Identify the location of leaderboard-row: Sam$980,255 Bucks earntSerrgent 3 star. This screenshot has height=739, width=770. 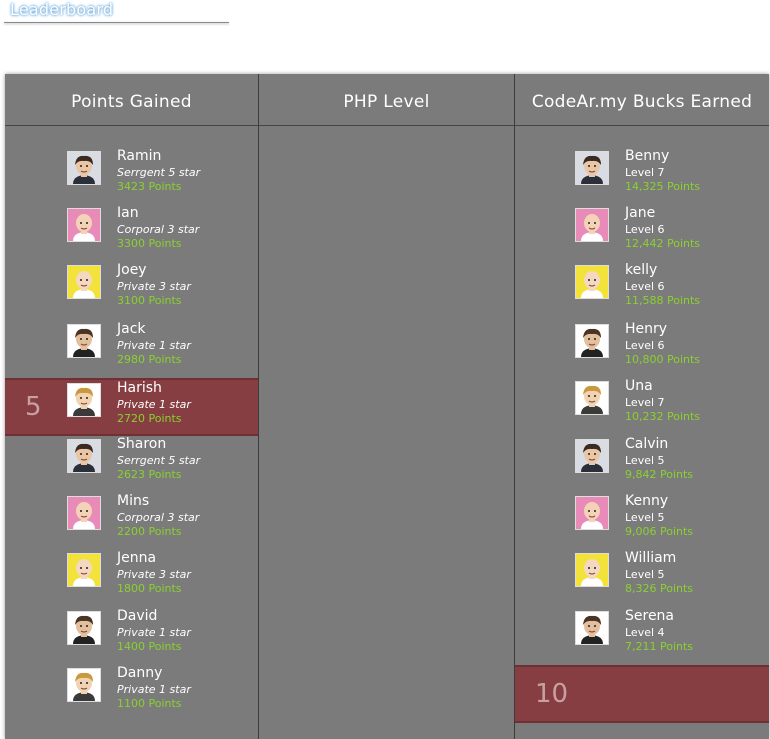
(642, 579).